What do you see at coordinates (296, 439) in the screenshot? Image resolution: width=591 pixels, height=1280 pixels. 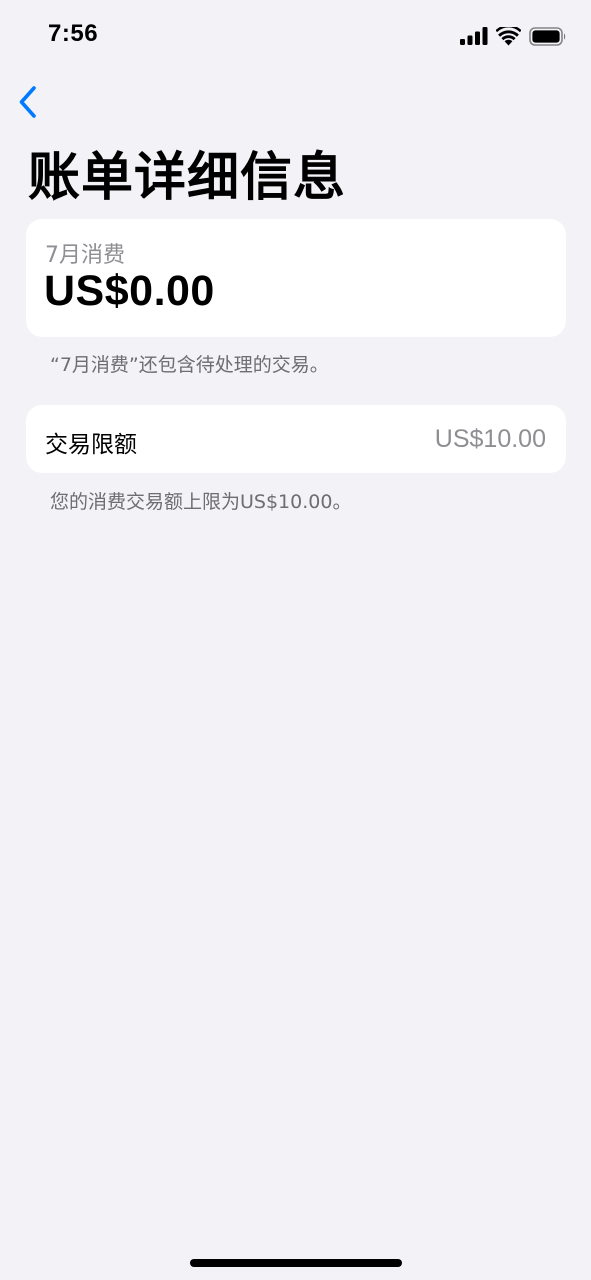 I see `transaction-limit-row: 交易限额 US$10.00` at bounding box center [296, 439].